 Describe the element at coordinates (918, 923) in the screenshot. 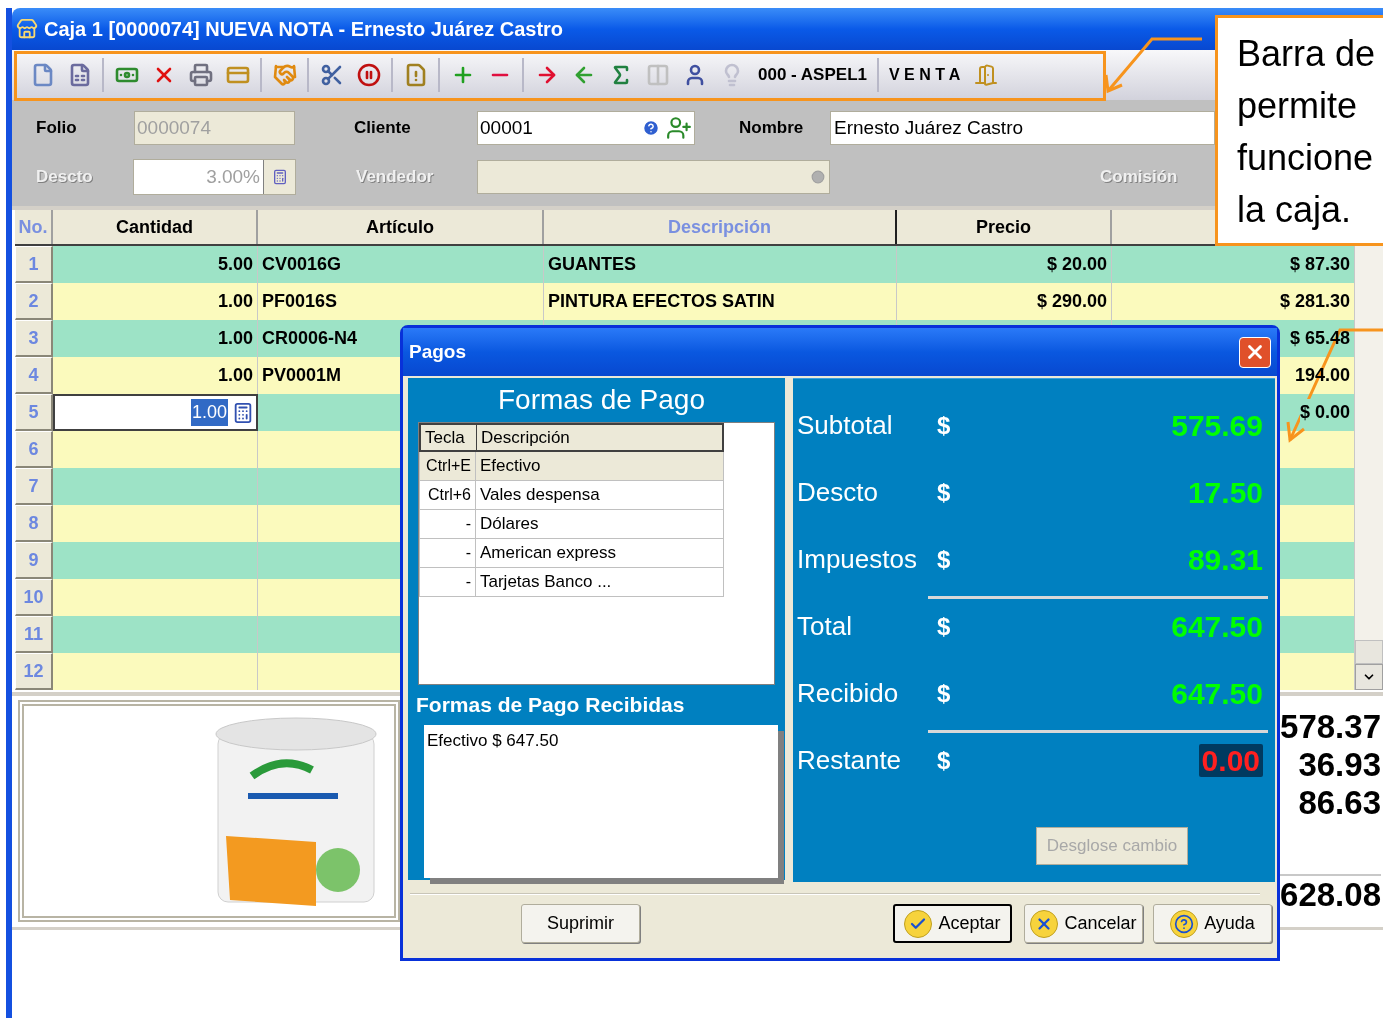

I see `check-icon` at that location.